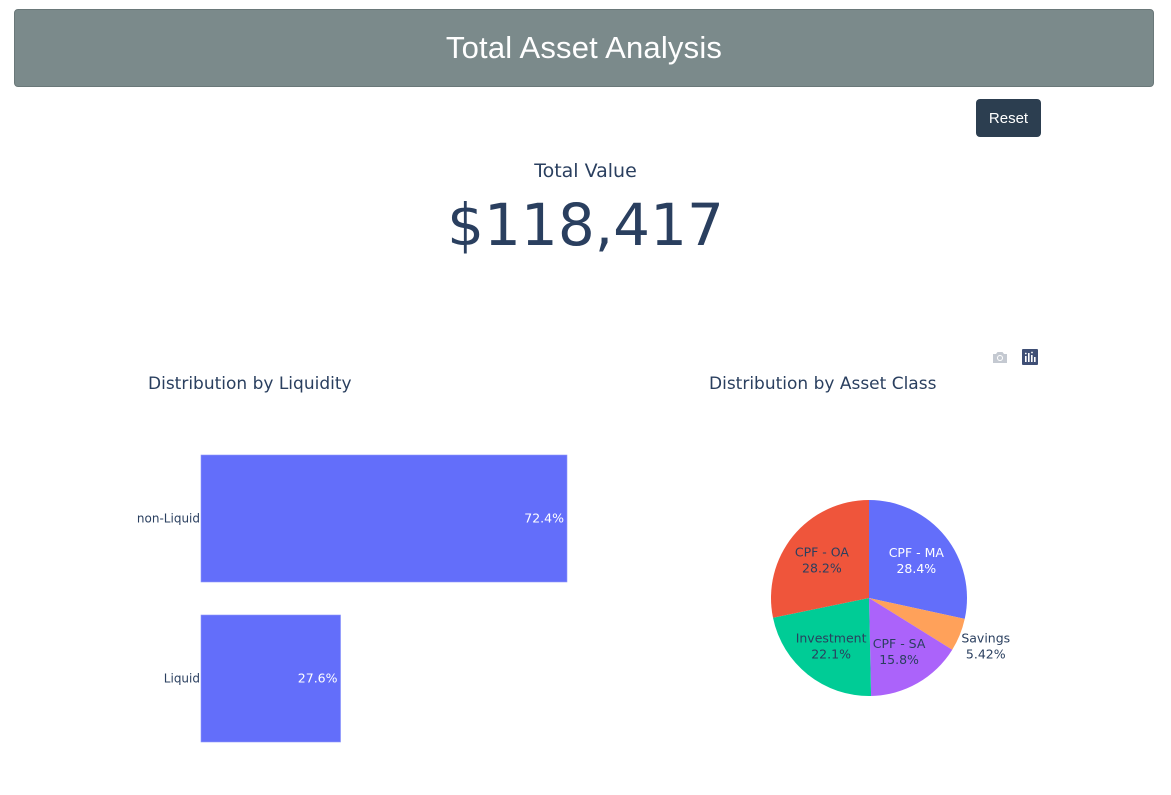  I want to click on liquidity-bar-chart: 72.4% non-Liquid 27.6% Liquid, so click(352, 598).